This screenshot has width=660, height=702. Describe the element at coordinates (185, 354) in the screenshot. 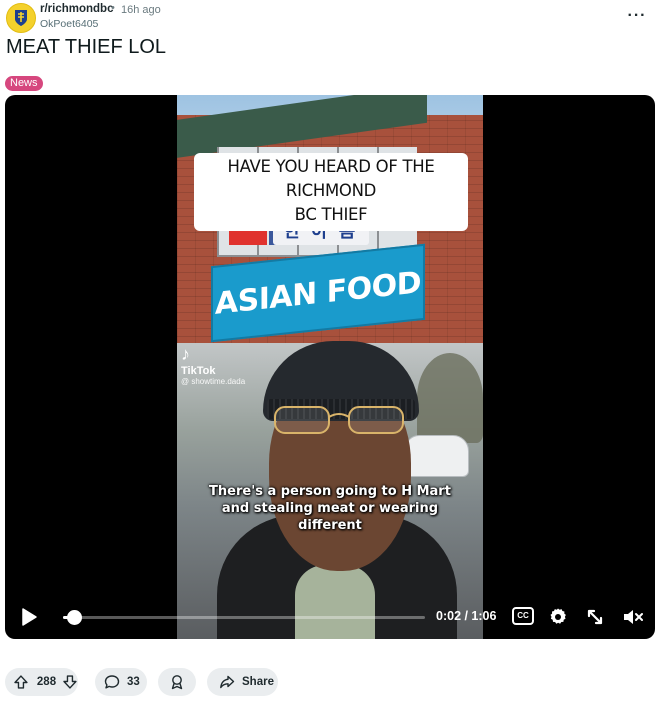

I see `tiktok-icon: ♪` at that location.